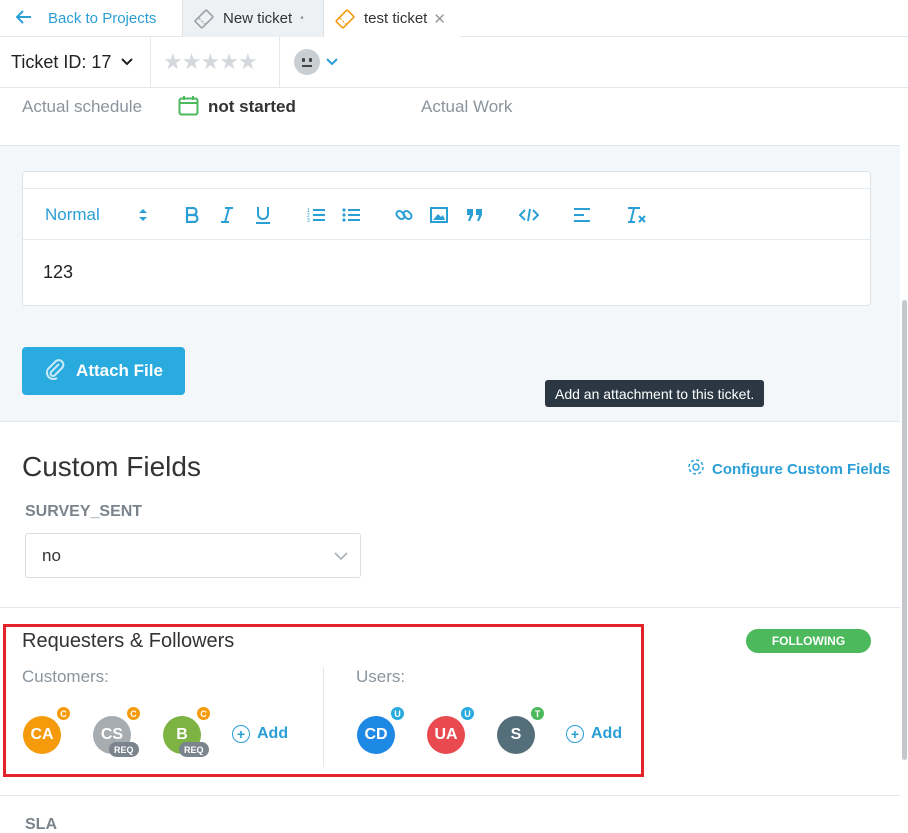 Image resolution: width=908 pixels, height=833 pixels. I want to click on italic-icon, so click(227, 214).